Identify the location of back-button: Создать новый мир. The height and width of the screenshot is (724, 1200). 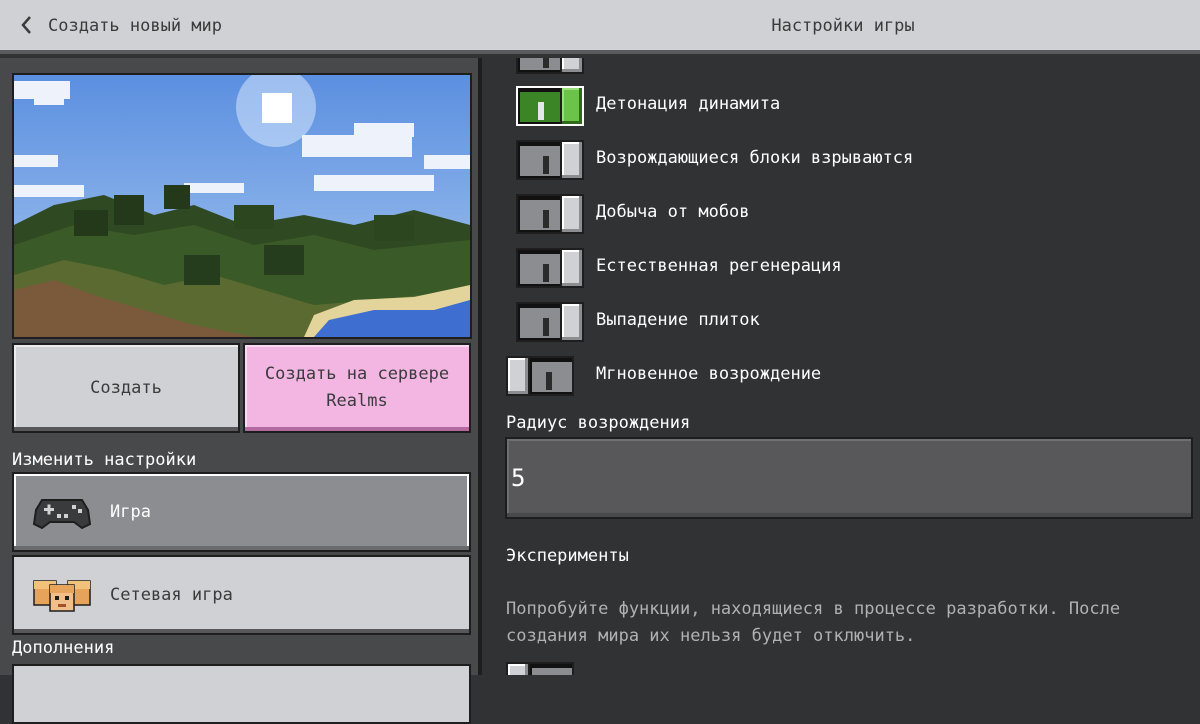
(130, 27).